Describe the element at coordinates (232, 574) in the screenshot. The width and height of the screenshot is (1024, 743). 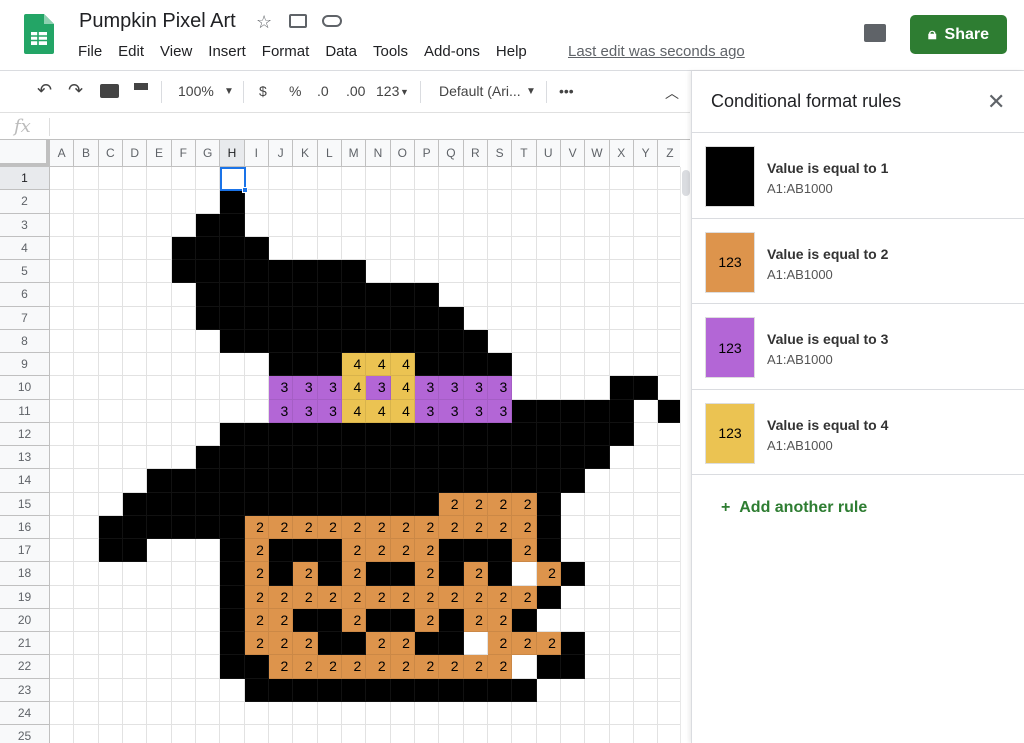
I see `cell-H18: 1` at that location.